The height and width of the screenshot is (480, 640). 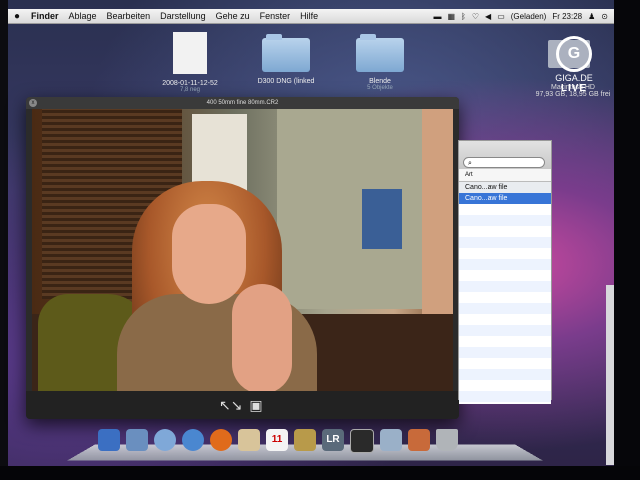 I want to click on monitor-icon, so click(x=362, y=441).